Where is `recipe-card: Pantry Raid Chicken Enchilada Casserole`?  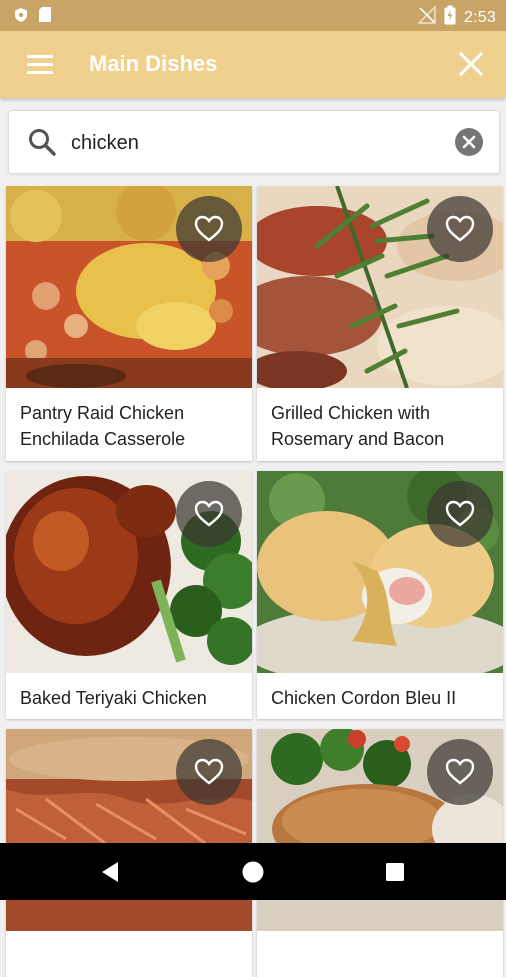
recipe-card: Pantry Raid Chicken Enchilada Casserole is located at coordinates (129, 323).